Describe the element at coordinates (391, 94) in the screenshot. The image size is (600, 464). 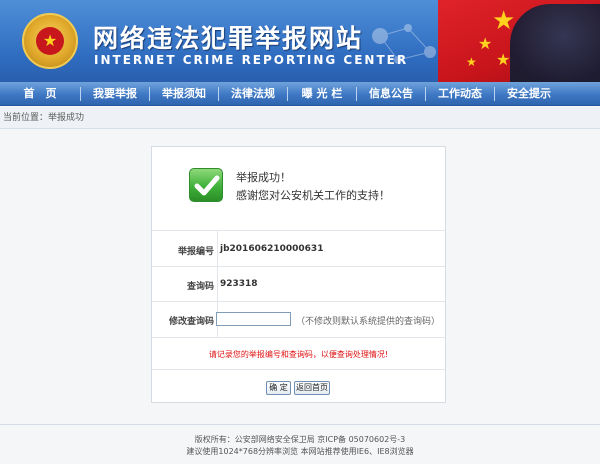
I see `nav-item-announcements: 信息公告` at that location.